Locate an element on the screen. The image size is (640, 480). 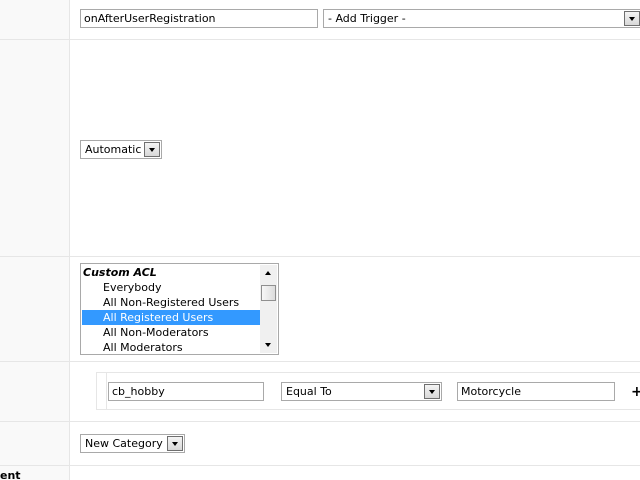
condition-operator-value: Equal To is located at coordinates (309, 391).